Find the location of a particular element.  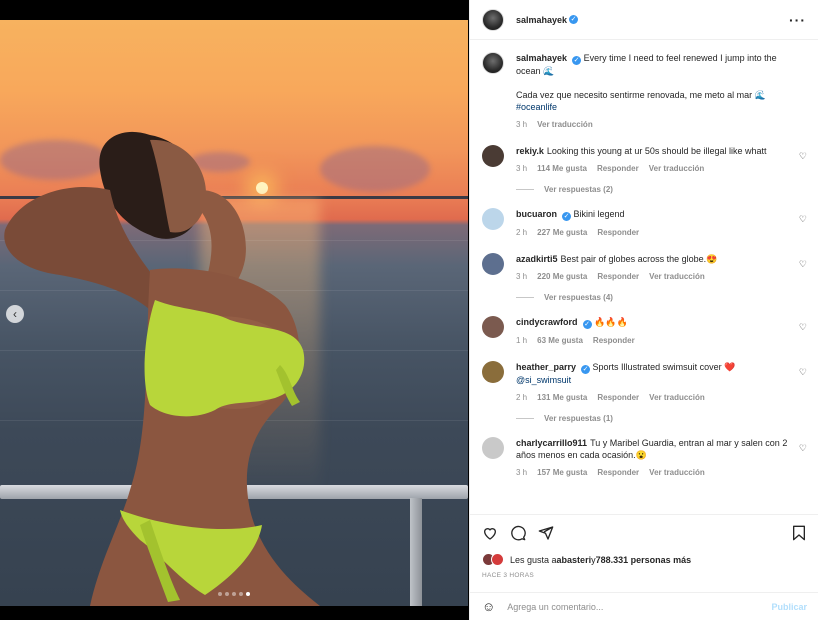

comment-likes: 114 Me gusta is located at coordinates (562, 169).